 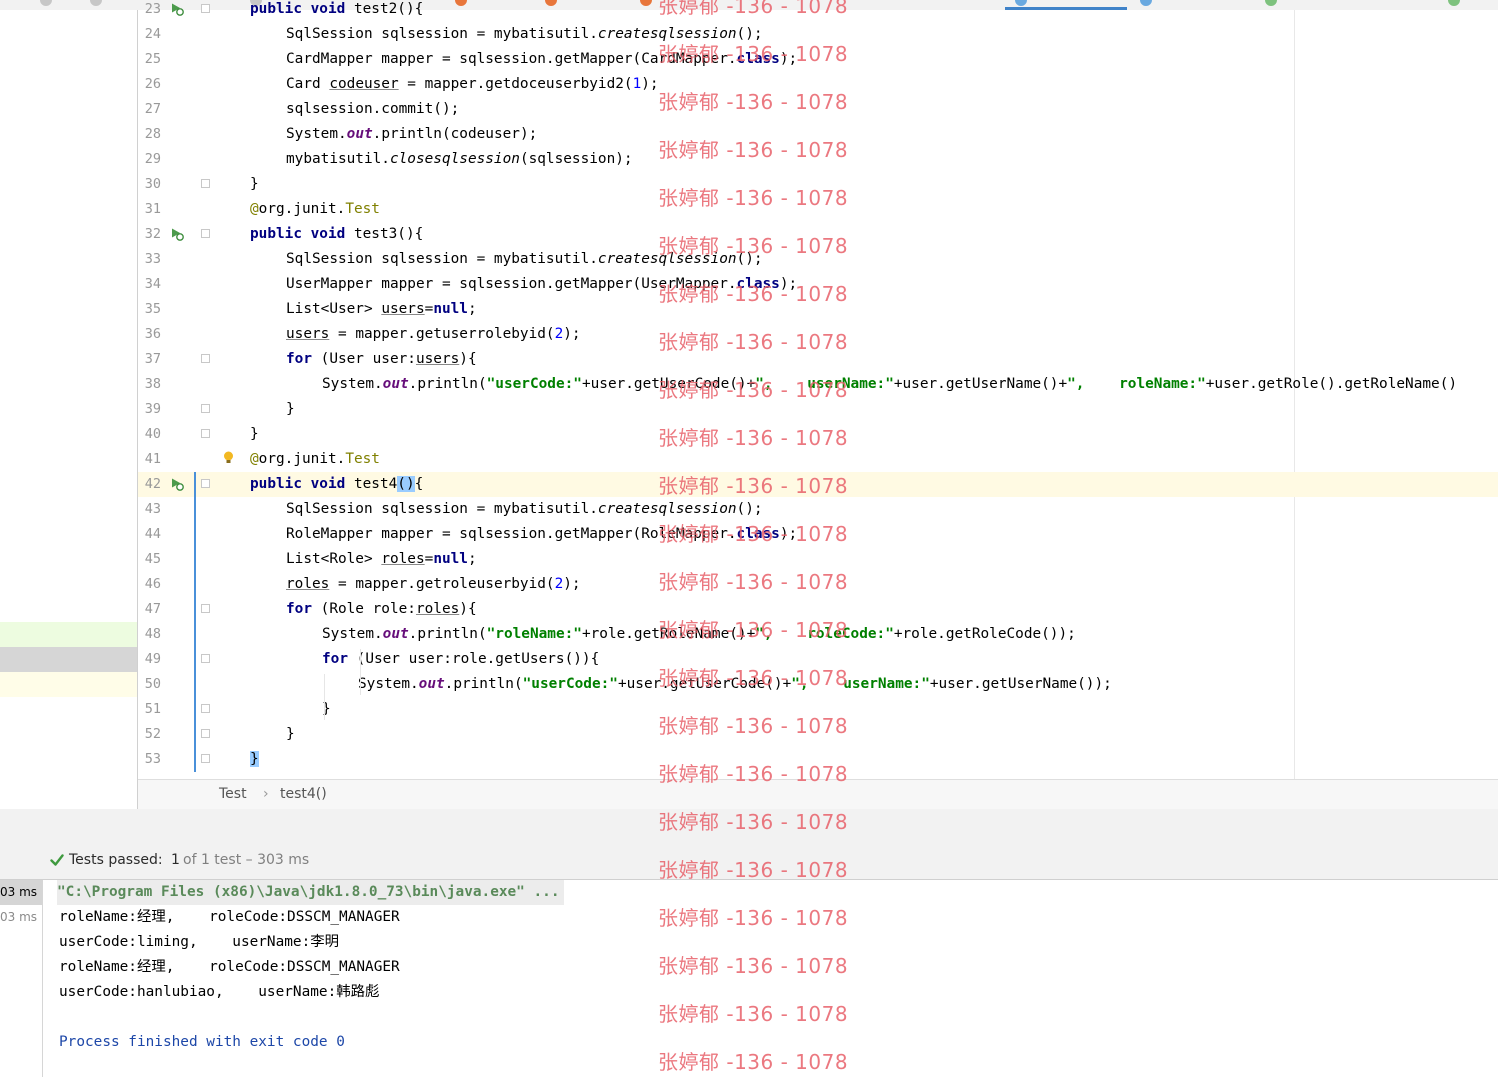 I want to click on code-line: 28 System.out.println(codeuser);, so click(x=818, y=134).